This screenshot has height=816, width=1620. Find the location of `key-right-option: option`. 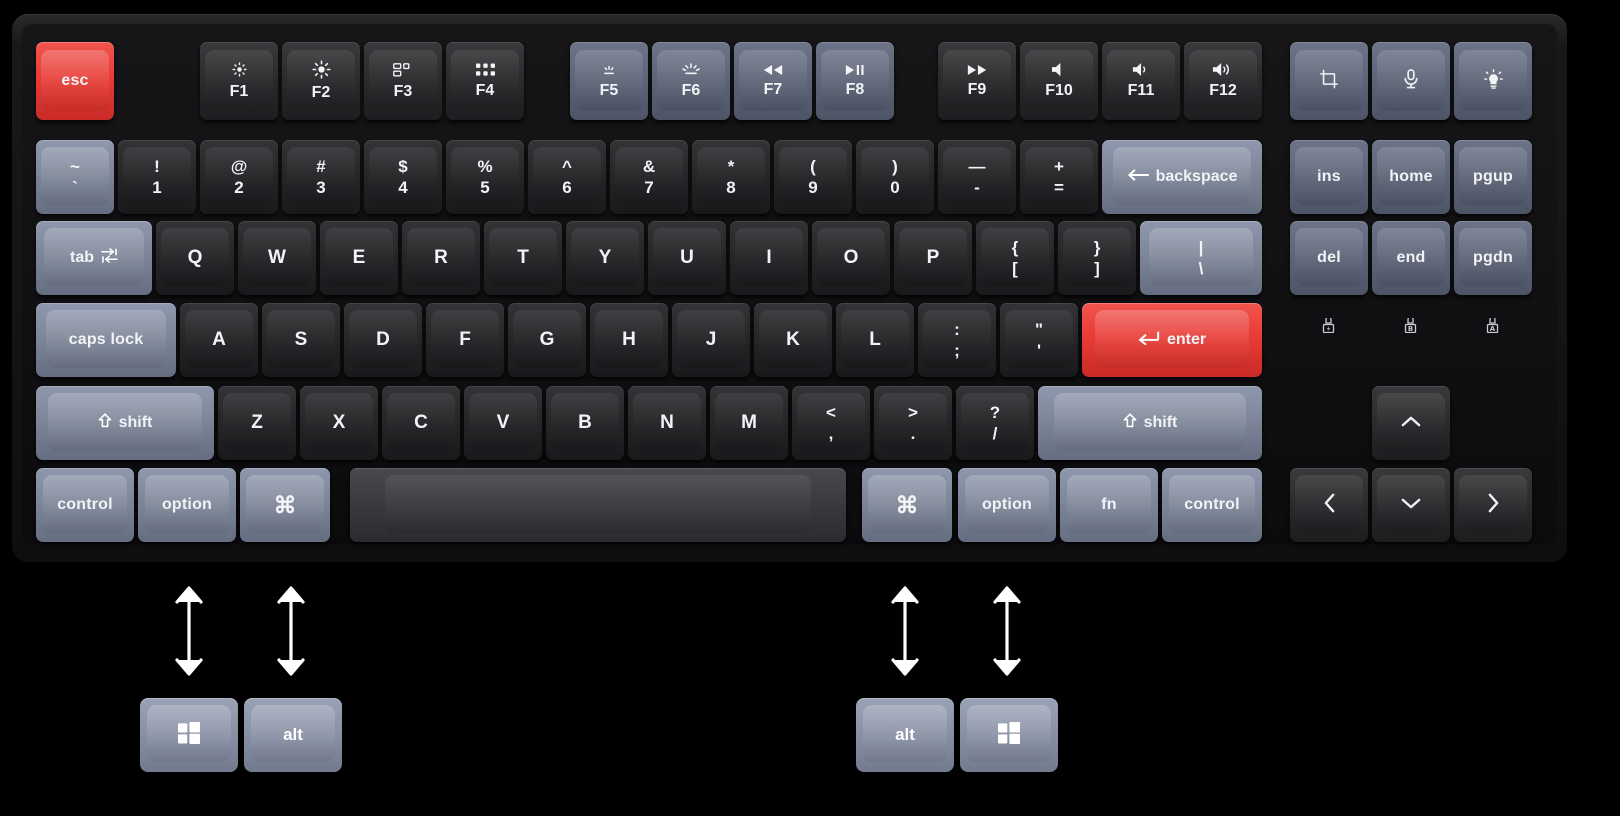

key-right-option: option is located at coordinates (1007, 505).